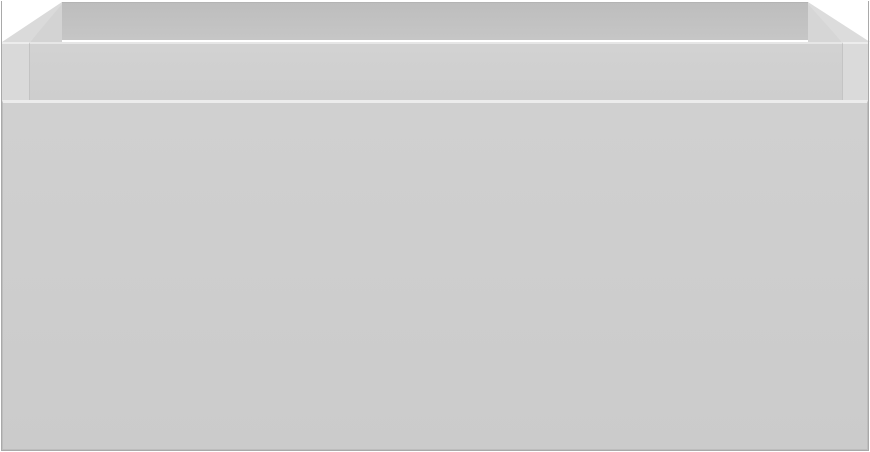 This screenshot has height=452, width=870. I want to click on left-corner-post, so click(16, 71).